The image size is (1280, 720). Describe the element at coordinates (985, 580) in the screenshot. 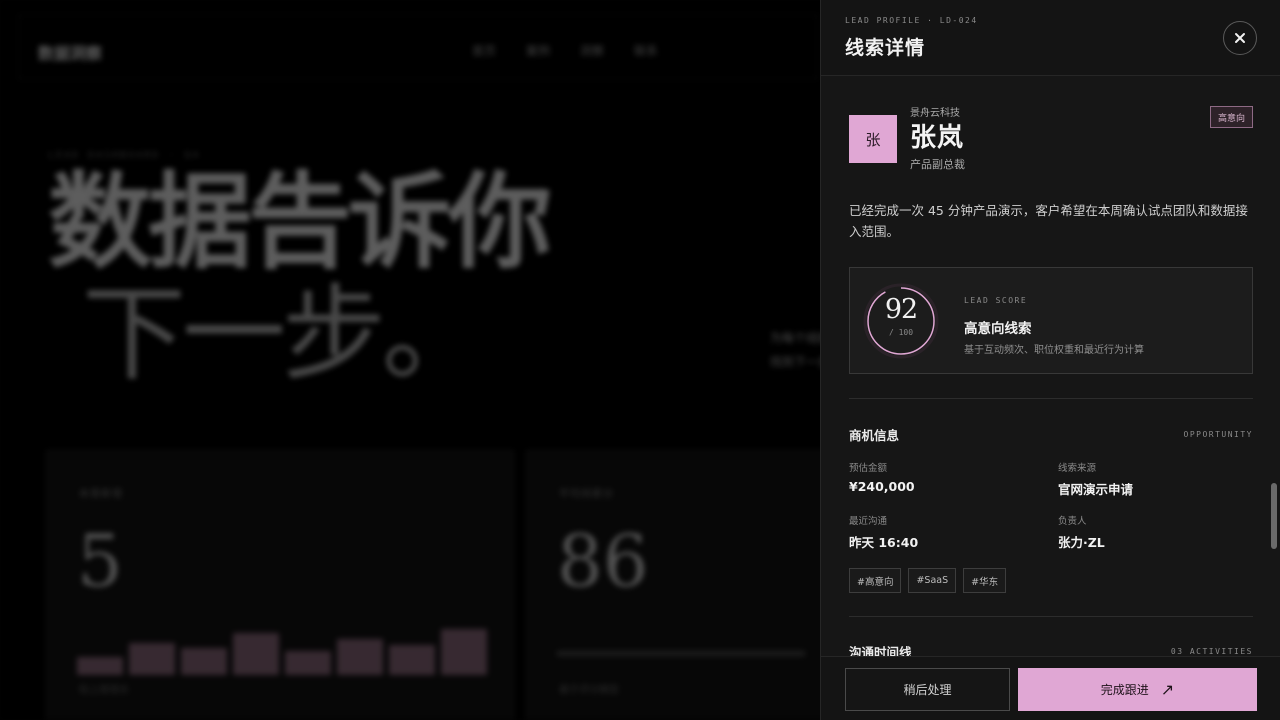

I see `tag: #华东` at that location.